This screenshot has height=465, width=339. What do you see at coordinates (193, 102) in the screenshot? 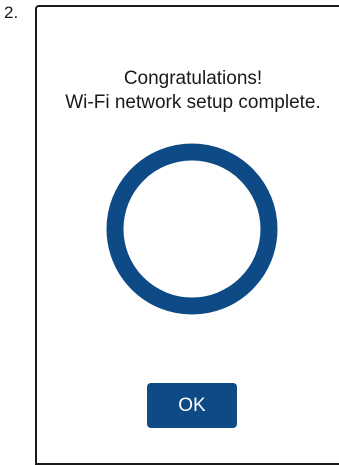
I see `setup-complete-text: Wi-Fi network setup complete.` at bounding box center [193, 102].